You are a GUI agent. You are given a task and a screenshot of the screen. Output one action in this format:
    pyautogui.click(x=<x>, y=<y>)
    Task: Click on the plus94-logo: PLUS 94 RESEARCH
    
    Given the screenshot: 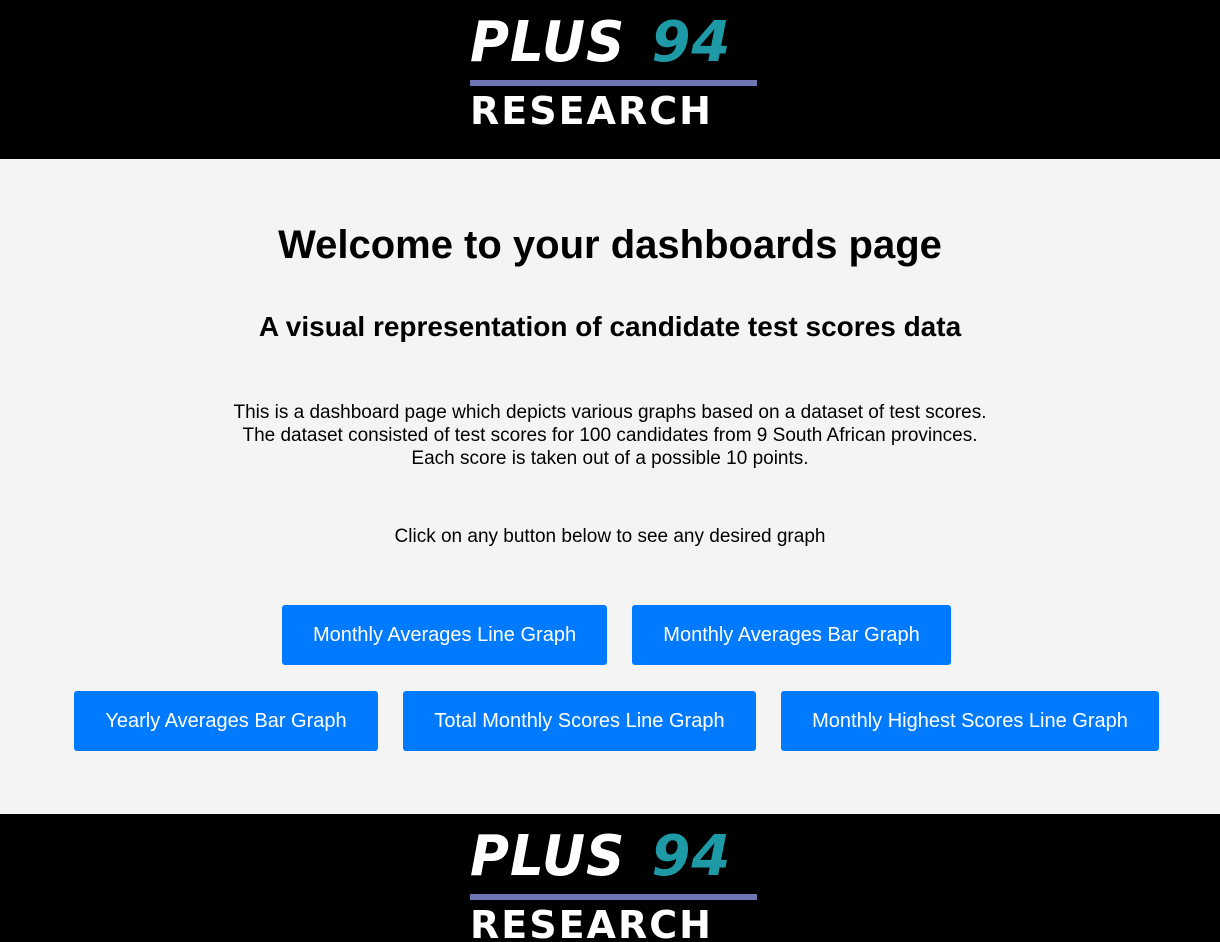 What is the action you would take?
    pyautogui.click(x=613, y=73)
    